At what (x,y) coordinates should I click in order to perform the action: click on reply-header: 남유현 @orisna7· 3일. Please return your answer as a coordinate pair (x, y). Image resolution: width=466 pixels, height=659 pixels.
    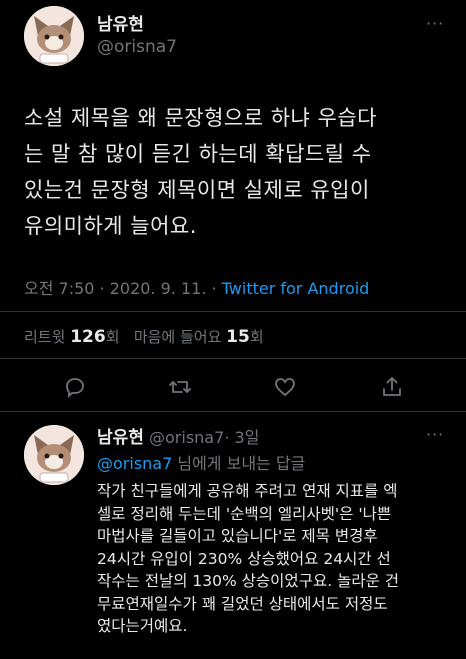
    Looking at the image, I should click on (178, 435).